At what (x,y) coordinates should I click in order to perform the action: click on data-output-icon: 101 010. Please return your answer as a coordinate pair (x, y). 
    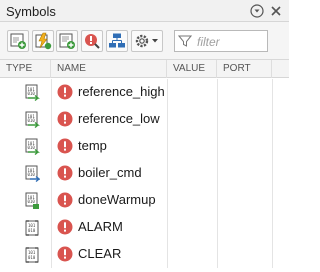
    Looking at the image, I should click on (32, 174).